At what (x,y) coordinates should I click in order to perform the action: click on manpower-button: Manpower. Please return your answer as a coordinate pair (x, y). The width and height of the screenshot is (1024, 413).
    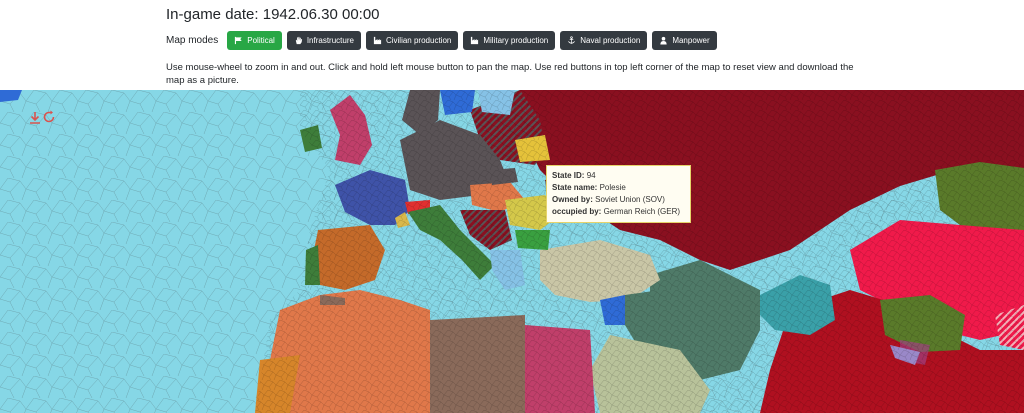
    Looking at the image, I should click on (684, 40).